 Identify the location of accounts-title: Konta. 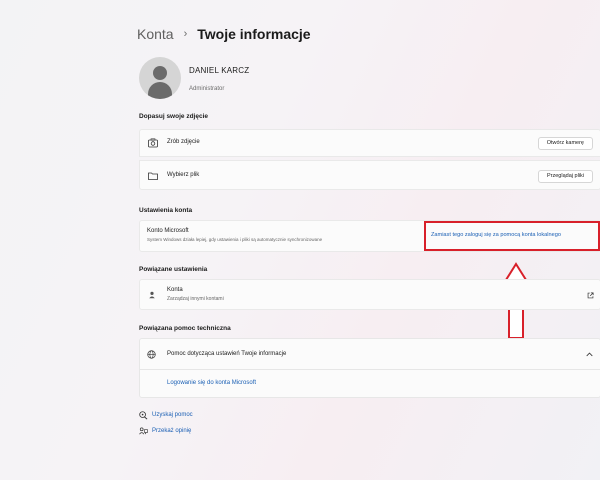
(175, 290).